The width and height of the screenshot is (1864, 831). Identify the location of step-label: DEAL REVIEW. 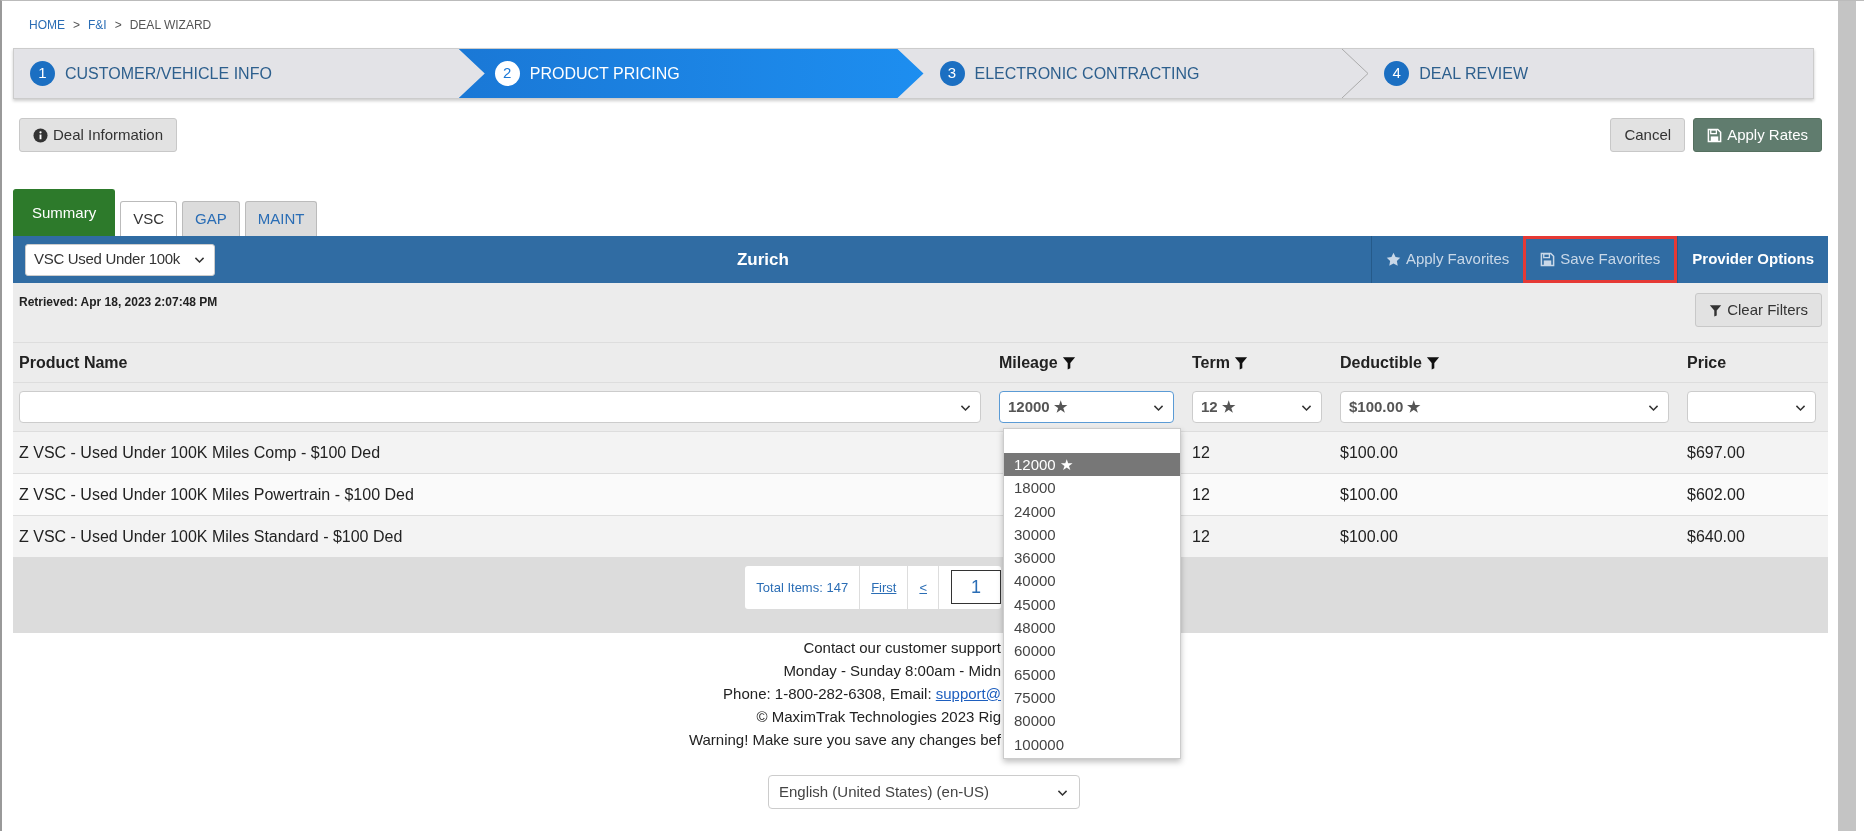
(1473, 73).